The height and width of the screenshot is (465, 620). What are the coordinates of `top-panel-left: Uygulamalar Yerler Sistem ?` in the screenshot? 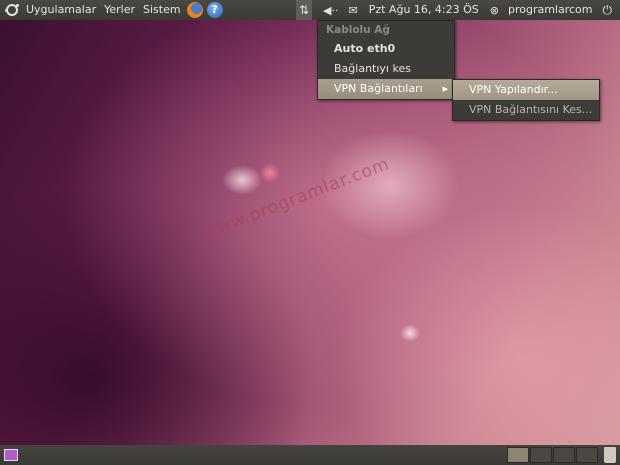 It's located at (111, 10).